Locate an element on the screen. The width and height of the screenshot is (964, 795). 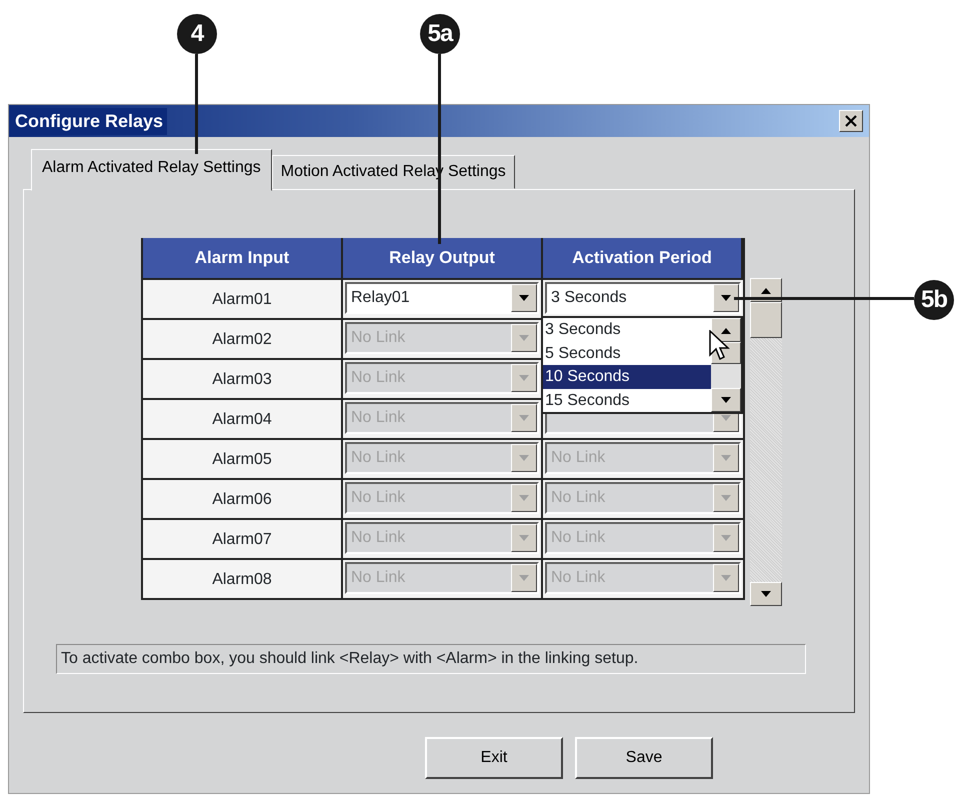
table-cell: Alarm01 is located at coordinates (243, 298).